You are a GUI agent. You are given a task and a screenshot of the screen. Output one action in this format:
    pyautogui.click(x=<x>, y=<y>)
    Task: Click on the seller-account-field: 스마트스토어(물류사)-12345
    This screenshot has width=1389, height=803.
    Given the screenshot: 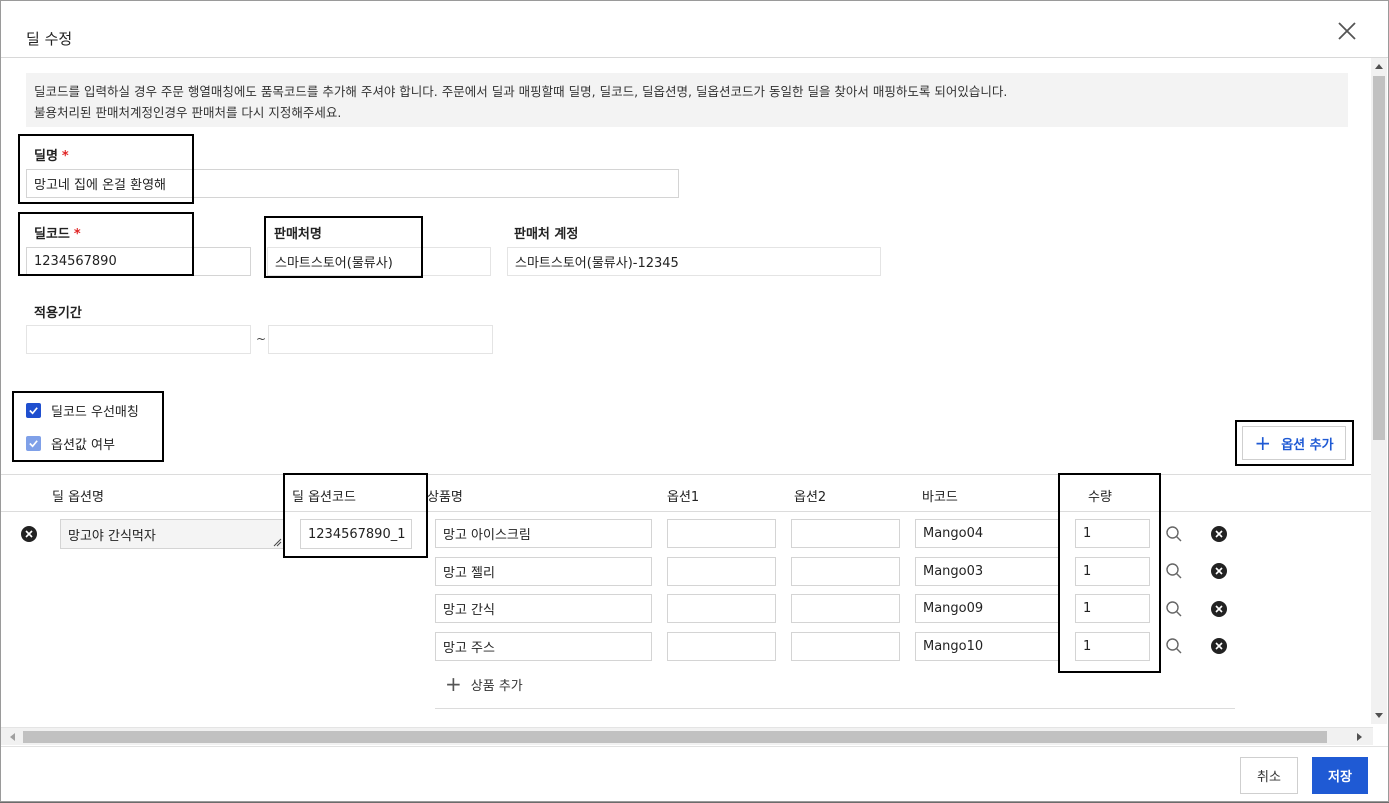 What is the action you would take?
    pyautogui.click(x=694, y=261)
    